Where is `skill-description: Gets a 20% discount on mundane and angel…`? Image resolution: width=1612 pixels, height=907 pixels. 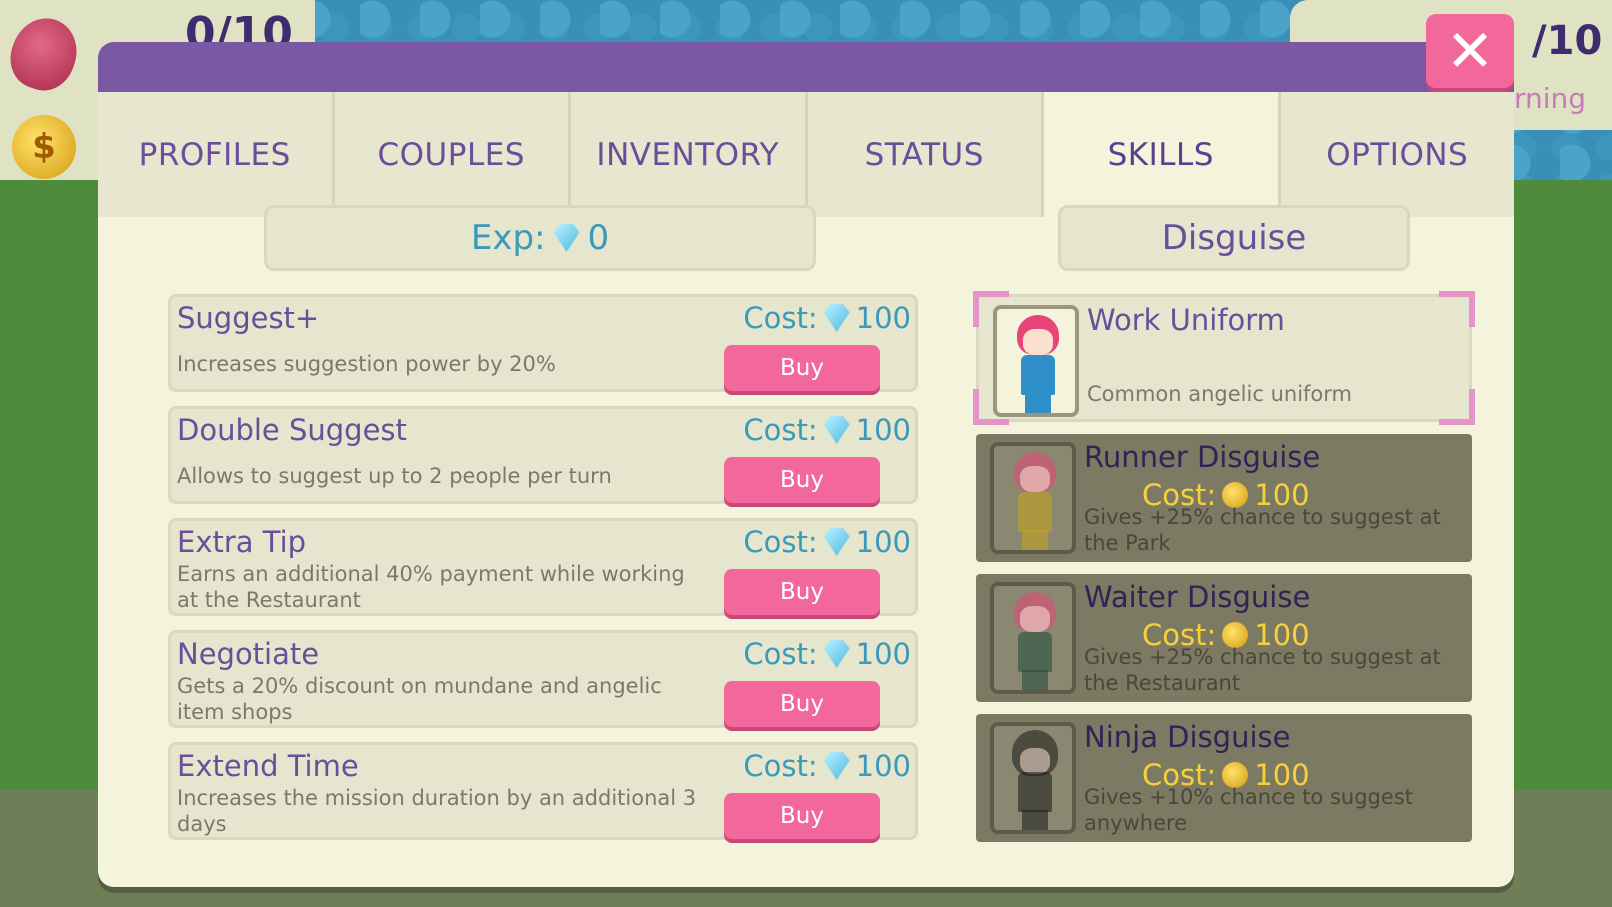 skill-description: Gets a 20% discount on mundane and angel… is located at coordinates (419, 699).